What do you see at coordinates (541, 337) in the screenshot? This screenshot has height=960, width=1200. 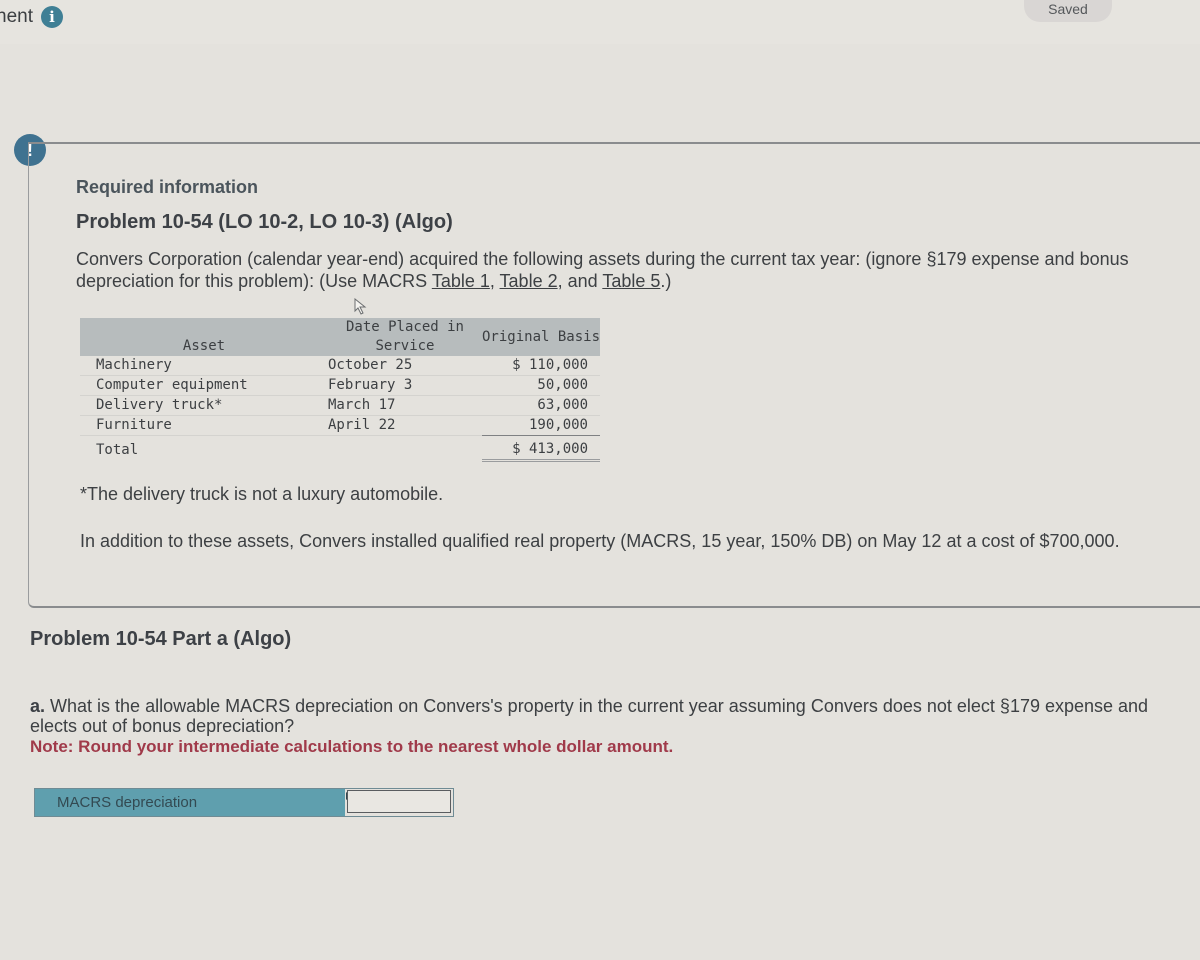 I see `header-original-basis: Original Basis` at bounding box center [541, 337].